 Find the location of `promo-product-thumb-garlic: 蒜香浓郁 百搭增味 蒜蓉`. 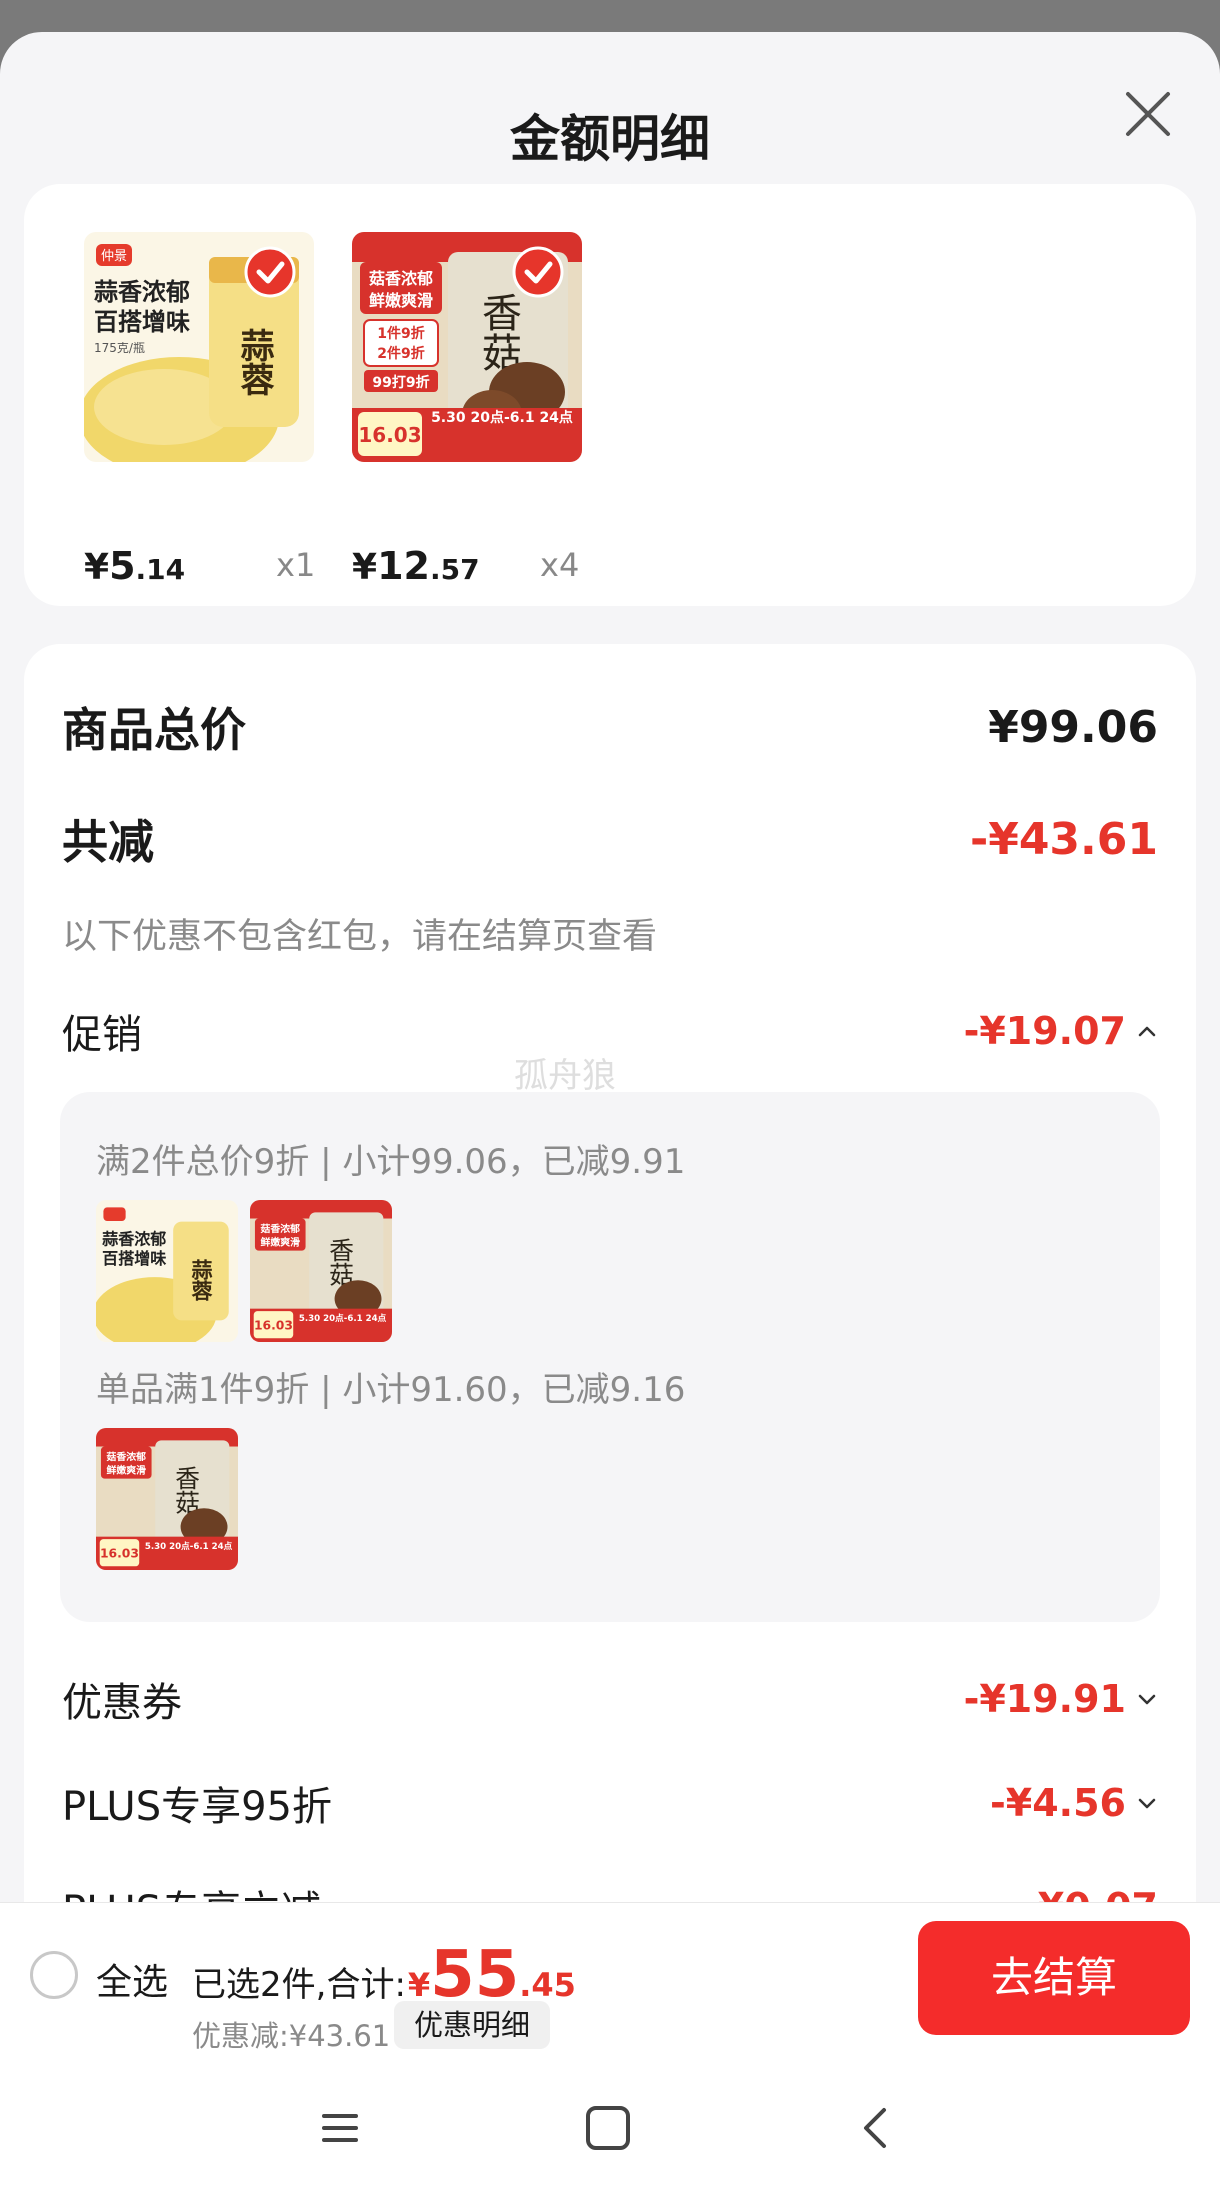

promo-product-thumb-garlic: 蒜香浓郁 百搭增味 蒜蓉 is located at coordinates (167, 1271).